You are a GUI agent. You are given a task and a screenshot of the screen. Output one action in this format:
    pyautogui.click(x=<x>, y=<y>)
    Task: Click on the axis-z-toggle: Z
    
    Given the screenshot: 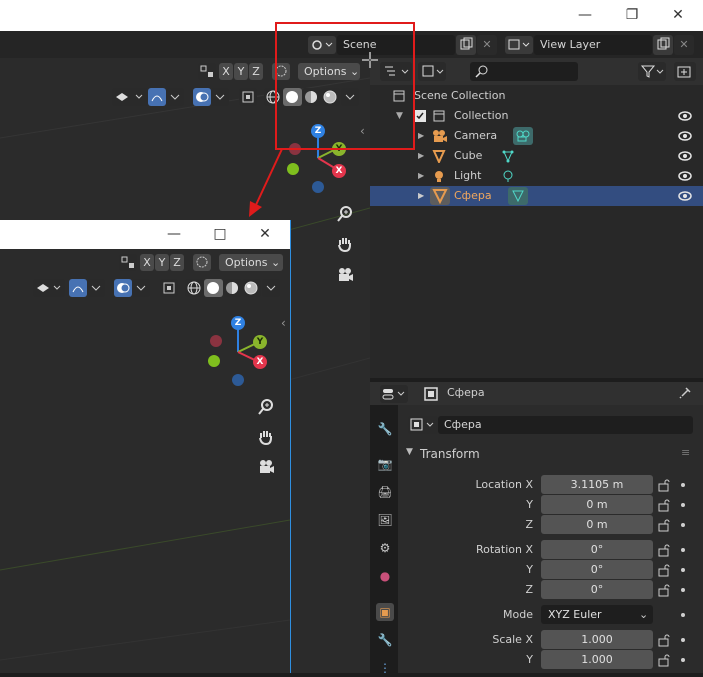 What is the action you would take?
    pyautogui.click(x=256, y=71)
    